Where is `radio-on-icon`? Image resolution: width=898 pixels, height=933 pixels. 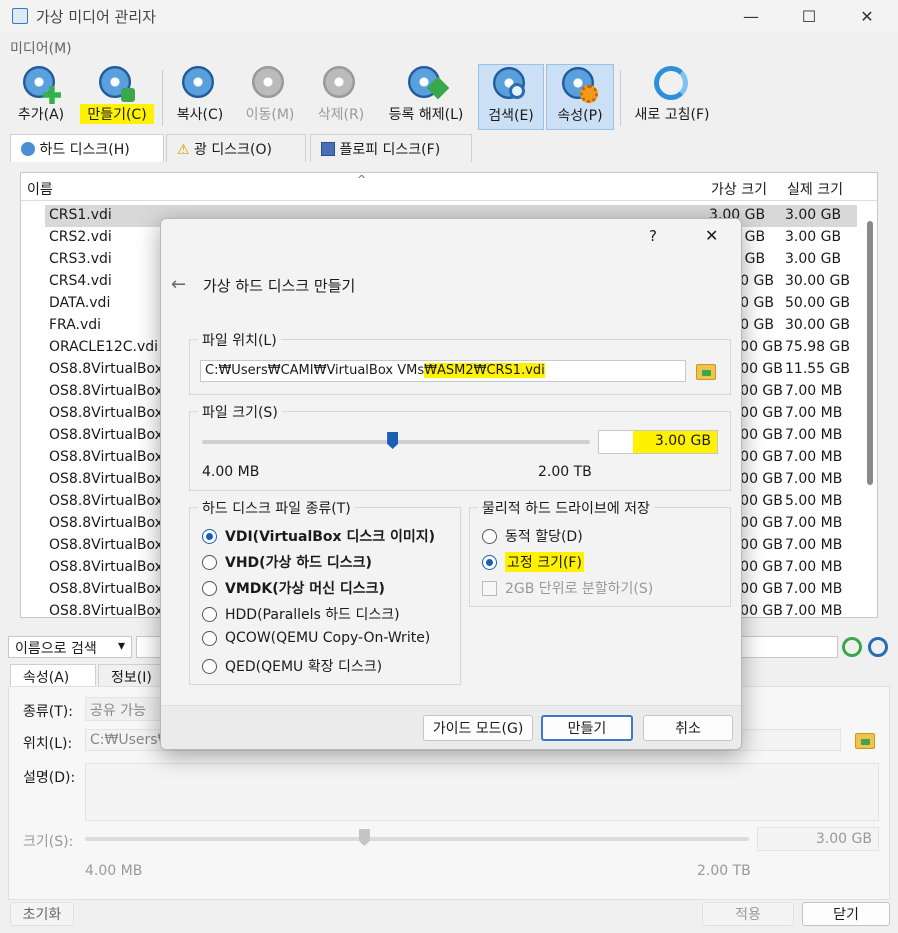 radio-on-icon is located at coordinates (489, 562).